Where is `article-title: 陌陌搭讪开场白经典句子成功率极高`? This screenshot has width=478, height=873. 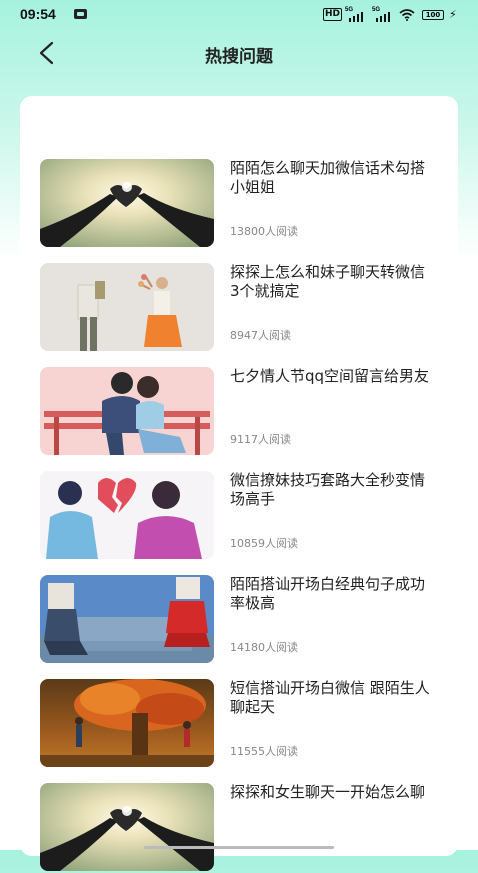
article-title: 陌陌搭讪开场白经典句子成功率极高 is located at coordinates (328, 593).